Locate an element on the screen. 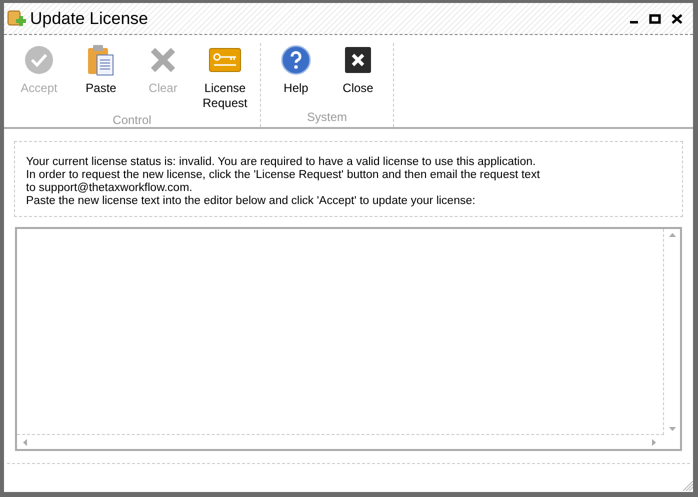  group-label: System is located at coordinates (327, 117).